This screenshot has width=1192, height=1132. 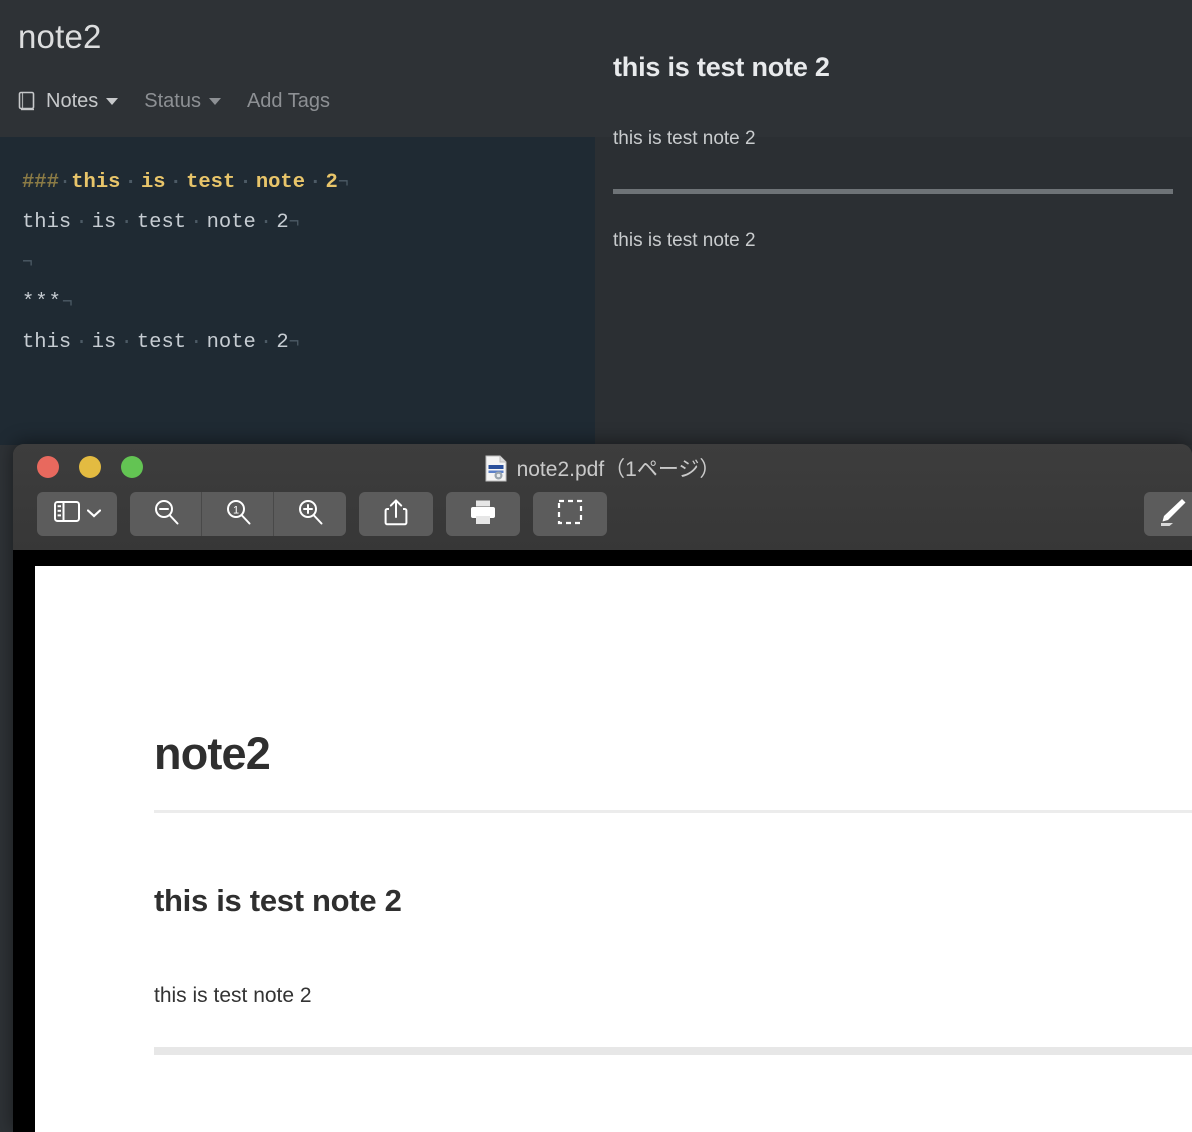 I want to click on preview-horizontal-rule, so click(x=893, y=191).